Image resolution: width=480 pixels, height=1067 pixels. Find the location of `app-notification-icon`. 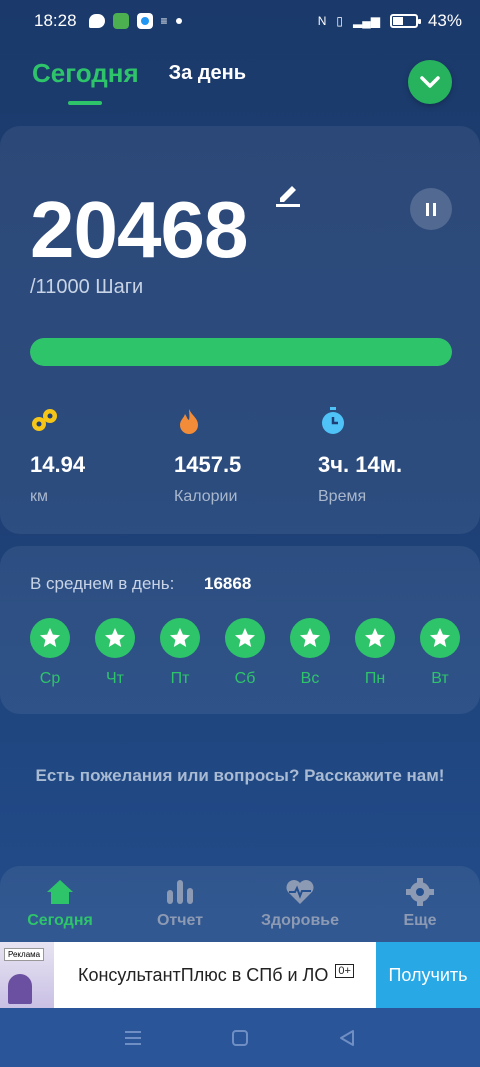

app-notification-icon is located at coordinates (120, 21).